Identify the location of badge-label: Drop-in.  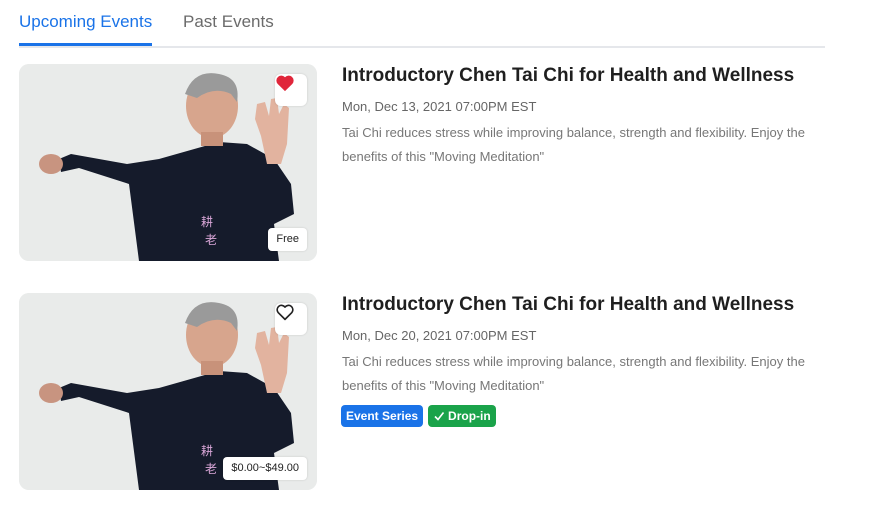
(469, 416).